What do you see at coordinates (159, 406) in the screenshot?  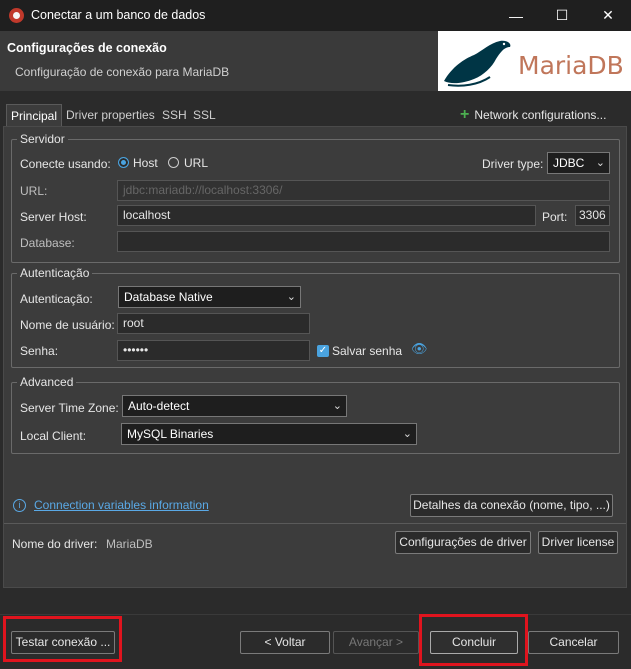 I see `timezone-value: Auto-detect` at bounding box center [159, 406].